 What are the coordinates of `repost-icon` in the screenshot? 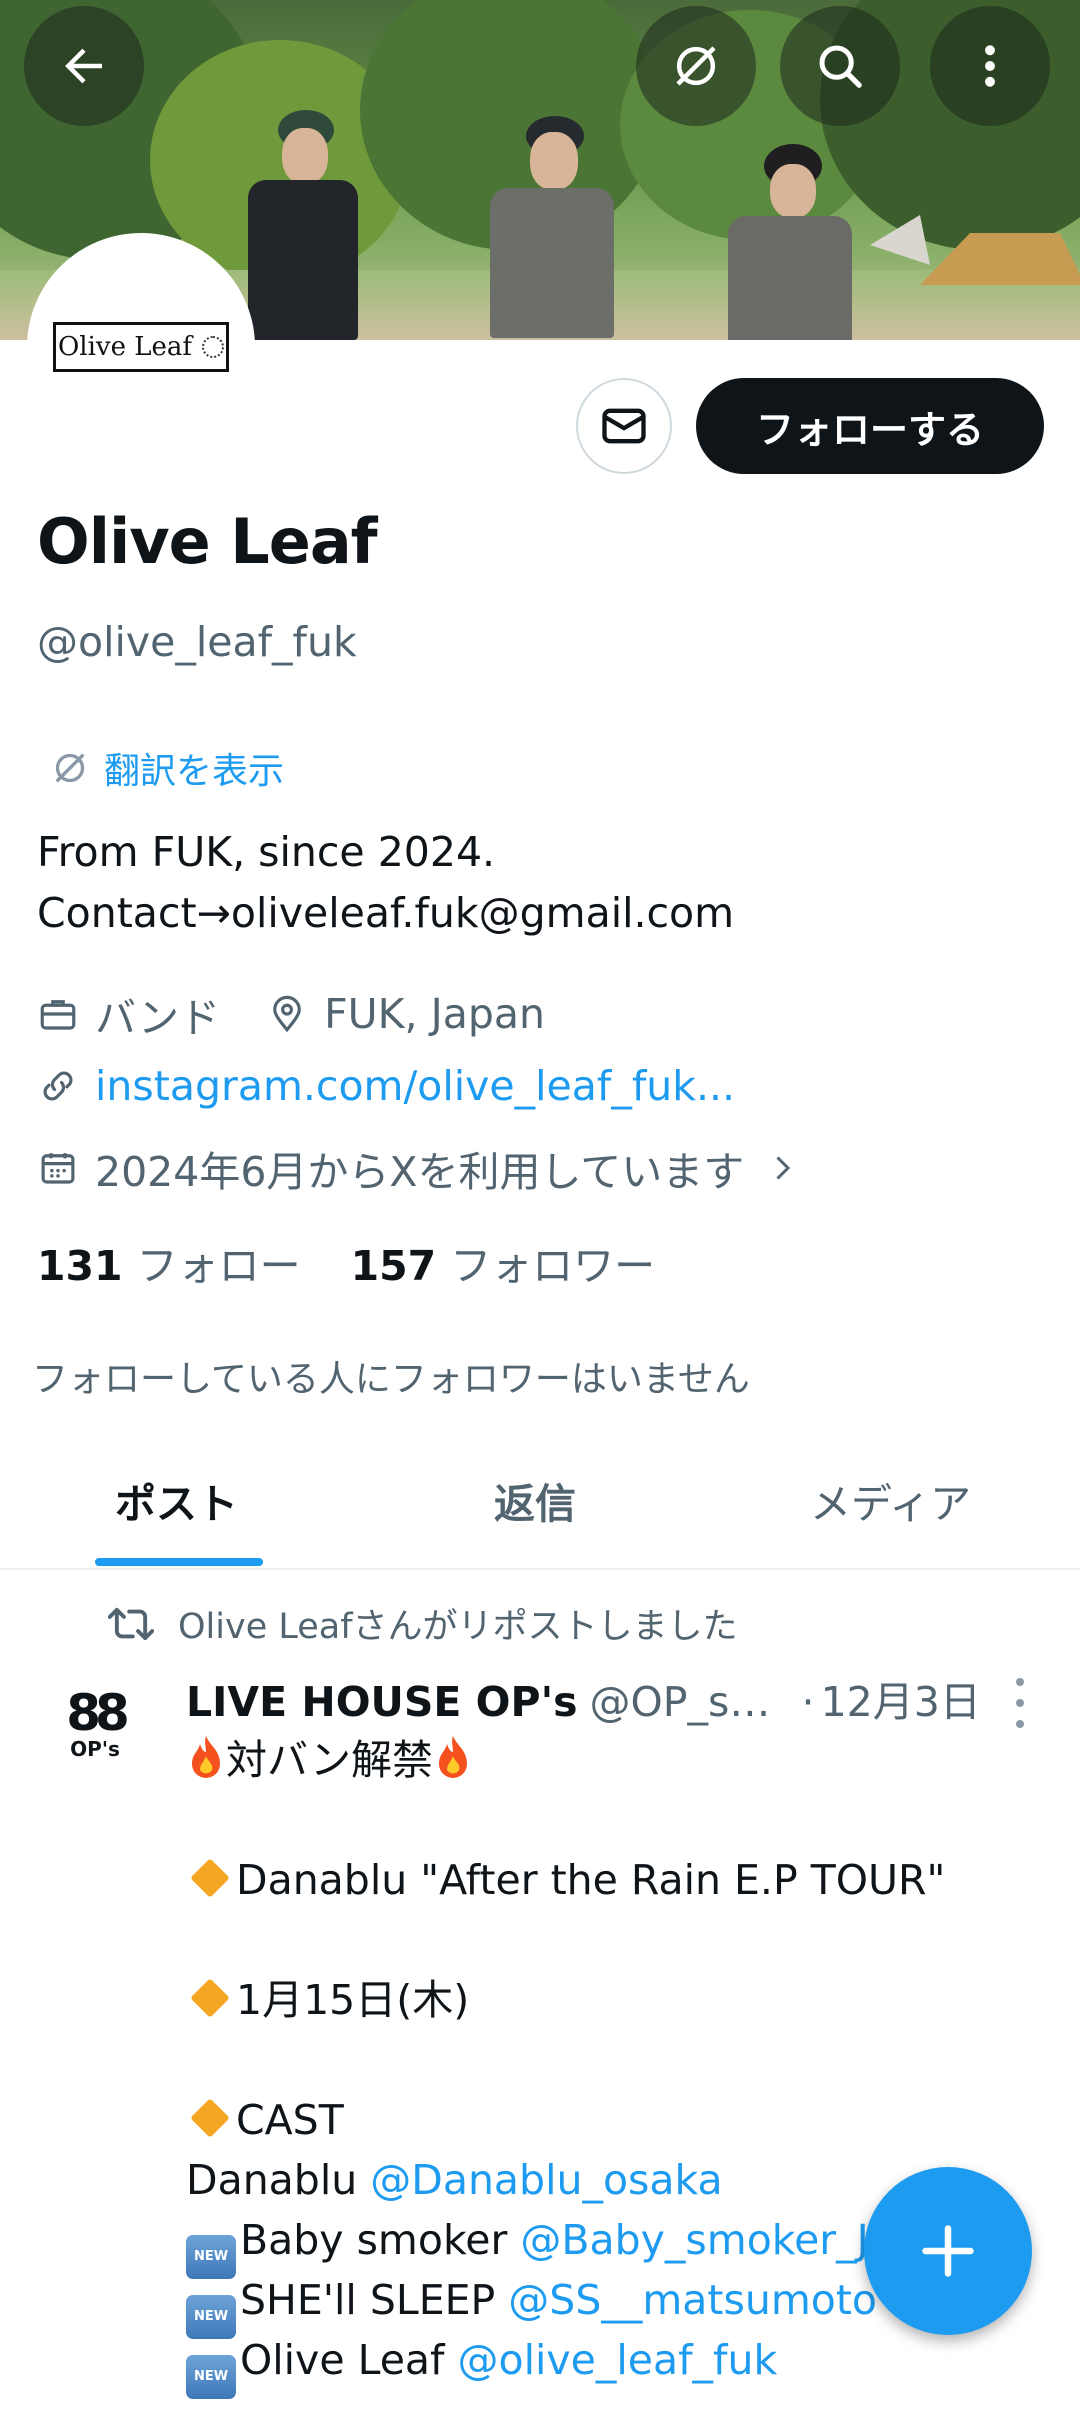 It's located at (131, 1623).